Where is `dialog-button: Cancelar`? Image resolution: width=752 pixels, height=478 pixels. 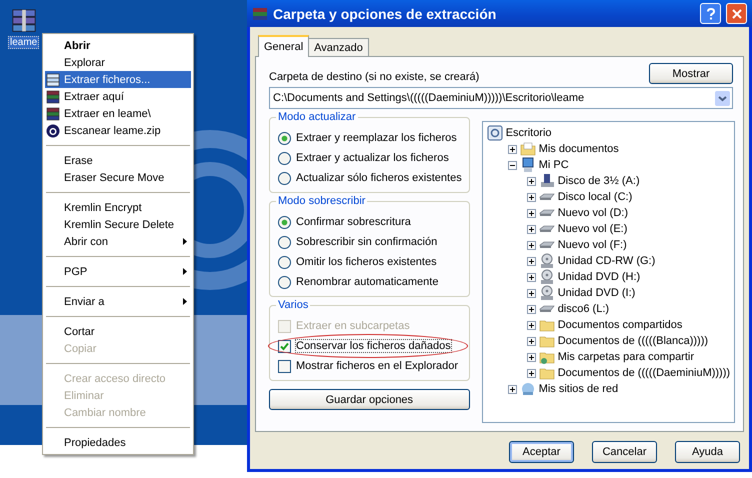
dialog-button: Cancelar is located at coordinates (624, 452).